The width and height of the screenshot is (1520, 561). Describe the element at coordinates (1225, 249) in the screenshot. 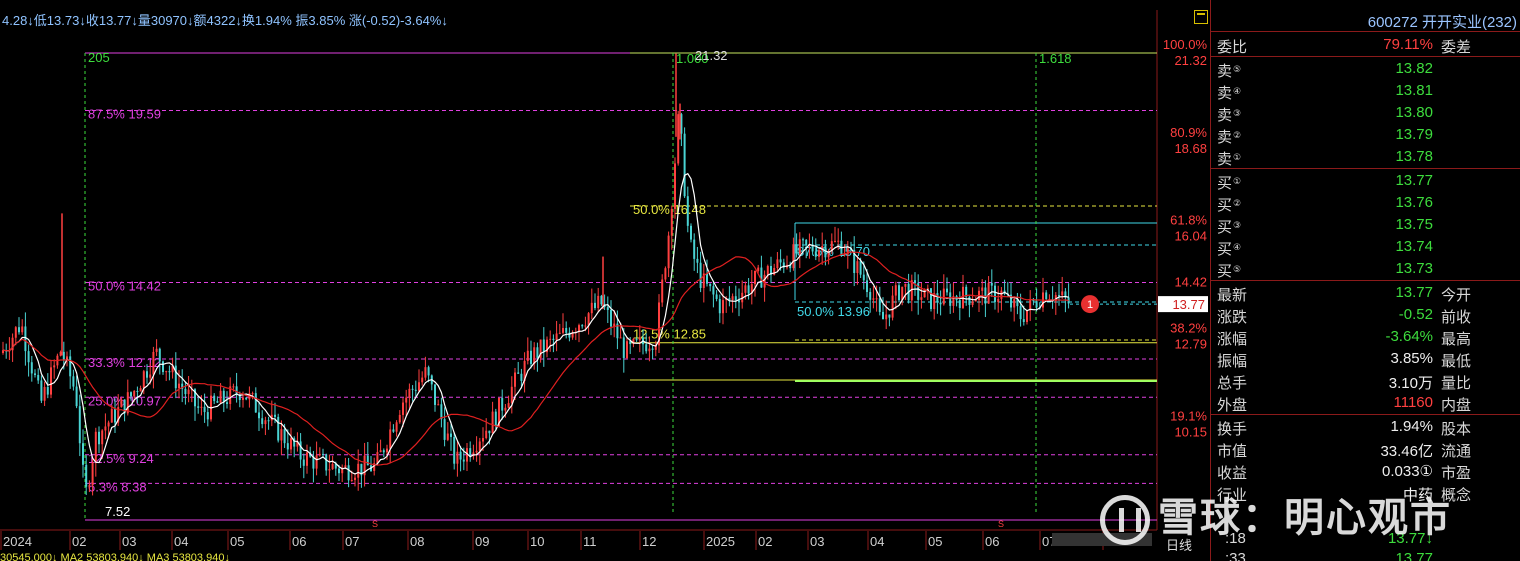

I see `bids-label: 买` at that location.